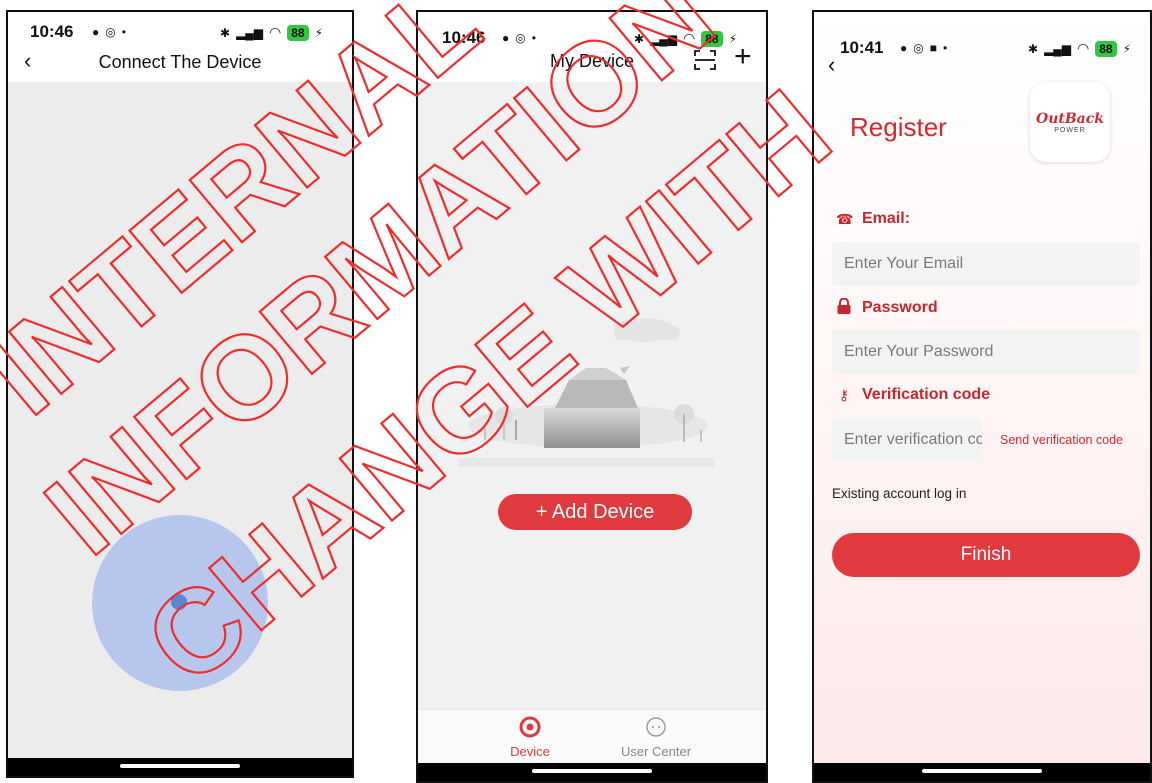  I want to click on existing-account-login-link: Existing account log in, so click(899, 493).